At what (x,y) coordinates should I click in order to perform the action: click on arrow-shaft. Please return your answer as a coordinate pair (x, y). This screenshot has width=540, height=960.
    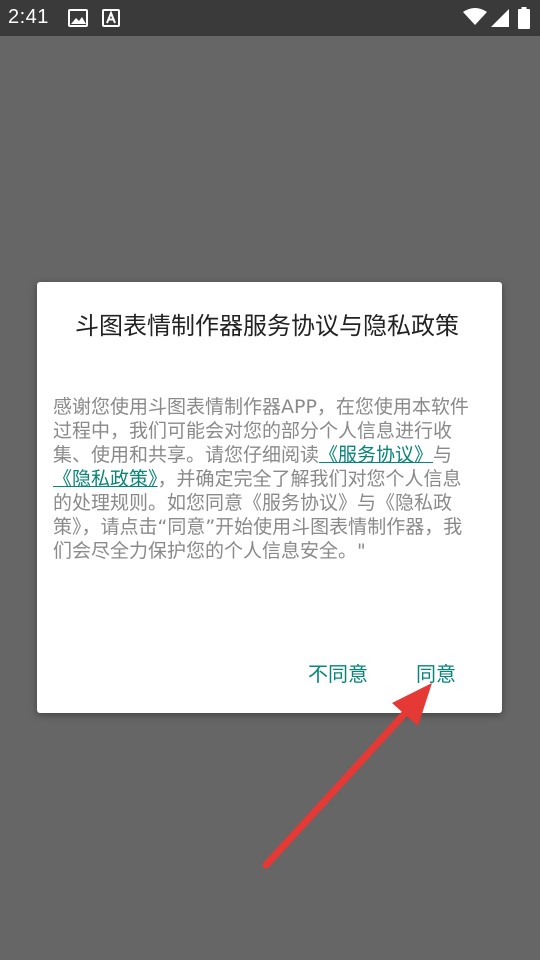
    Looking at the image, I should click on (337, 787).